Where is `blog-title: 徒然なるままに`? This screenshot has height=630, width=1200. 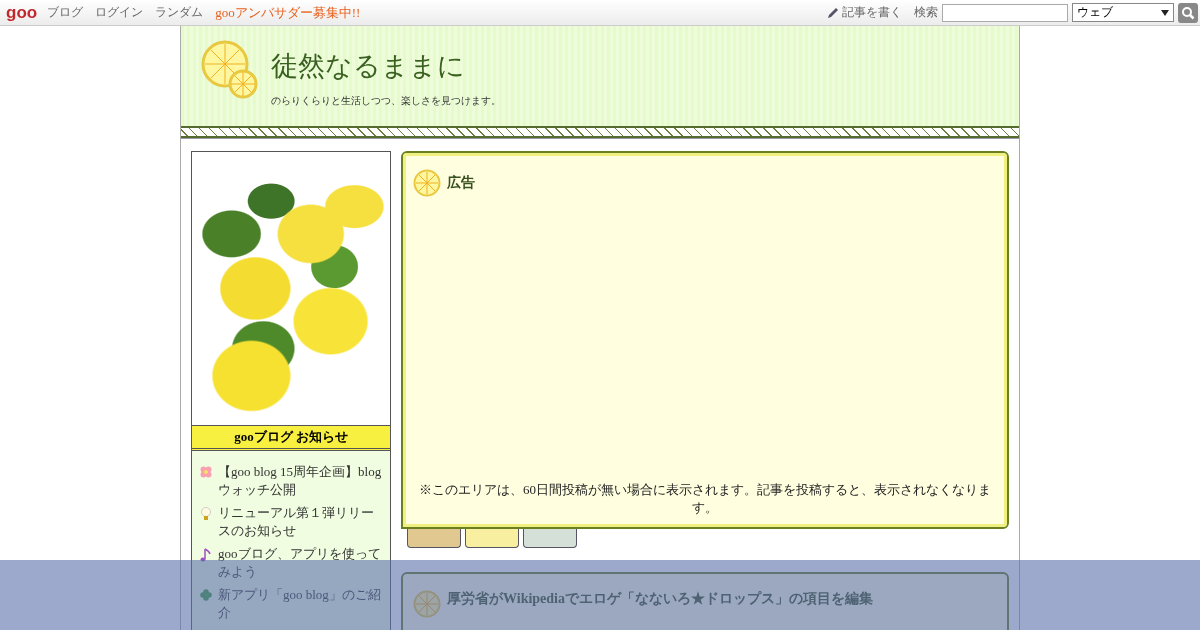
blog-title: 徒然なるままに is located at coordinates (386, 66).